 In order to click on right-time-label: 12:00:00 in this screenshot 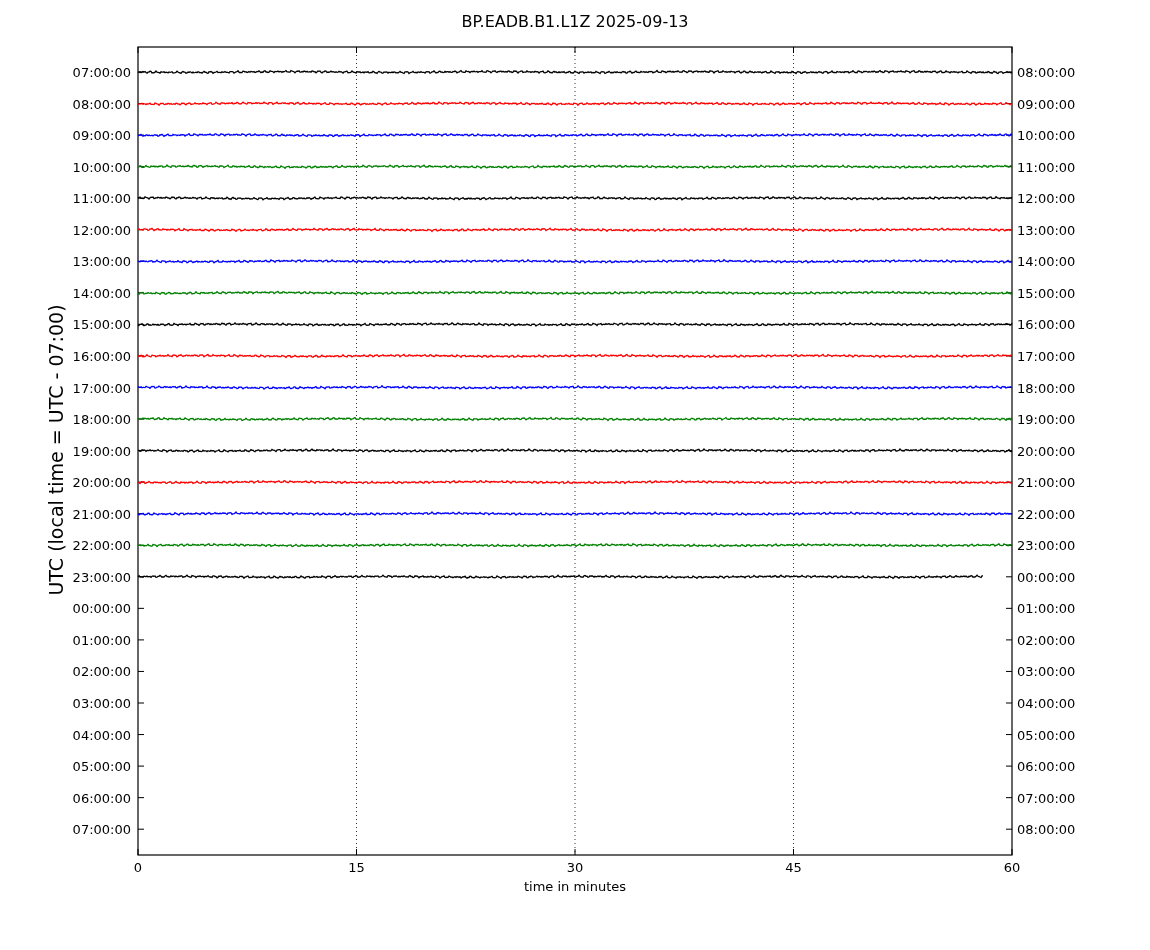, I will do `click(1046, 199)`.